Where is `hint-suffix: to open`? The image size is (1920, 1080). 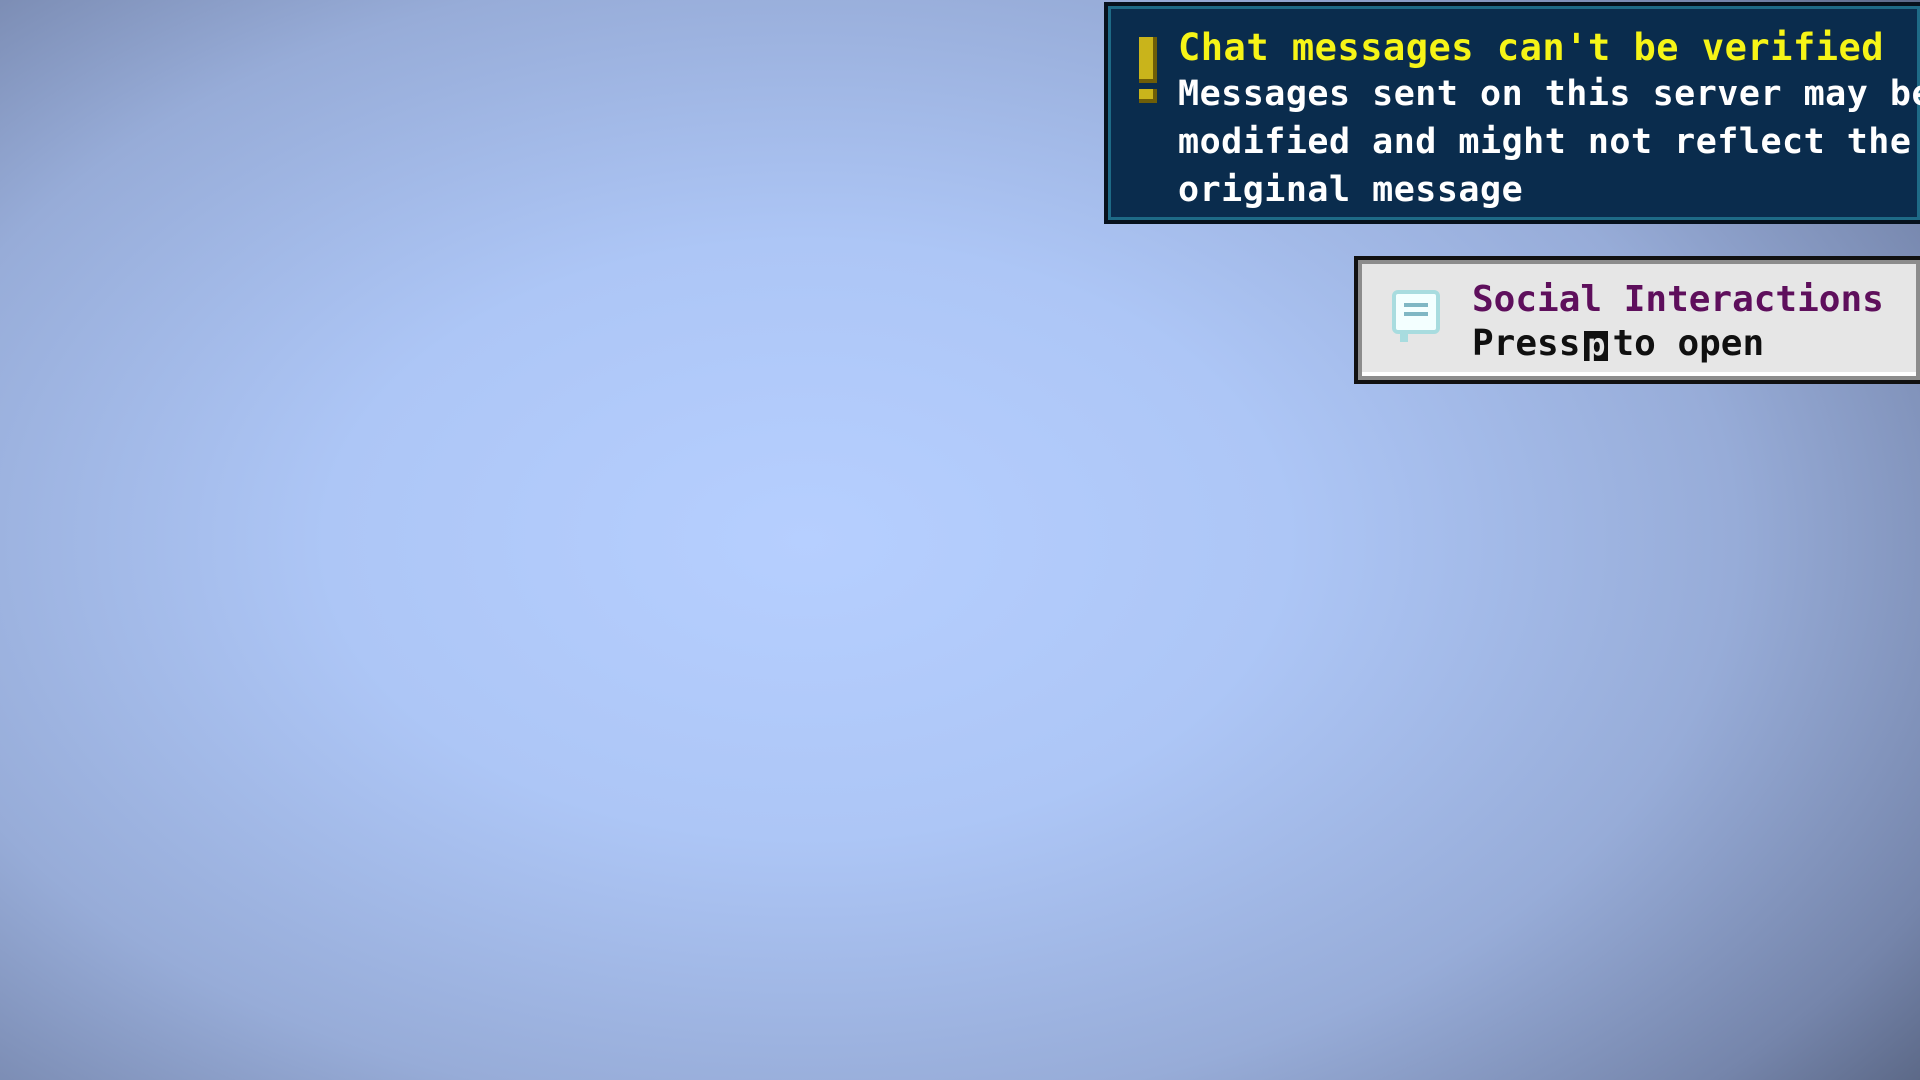
hint-suffix: to open is located at coordinates (1688, 343).